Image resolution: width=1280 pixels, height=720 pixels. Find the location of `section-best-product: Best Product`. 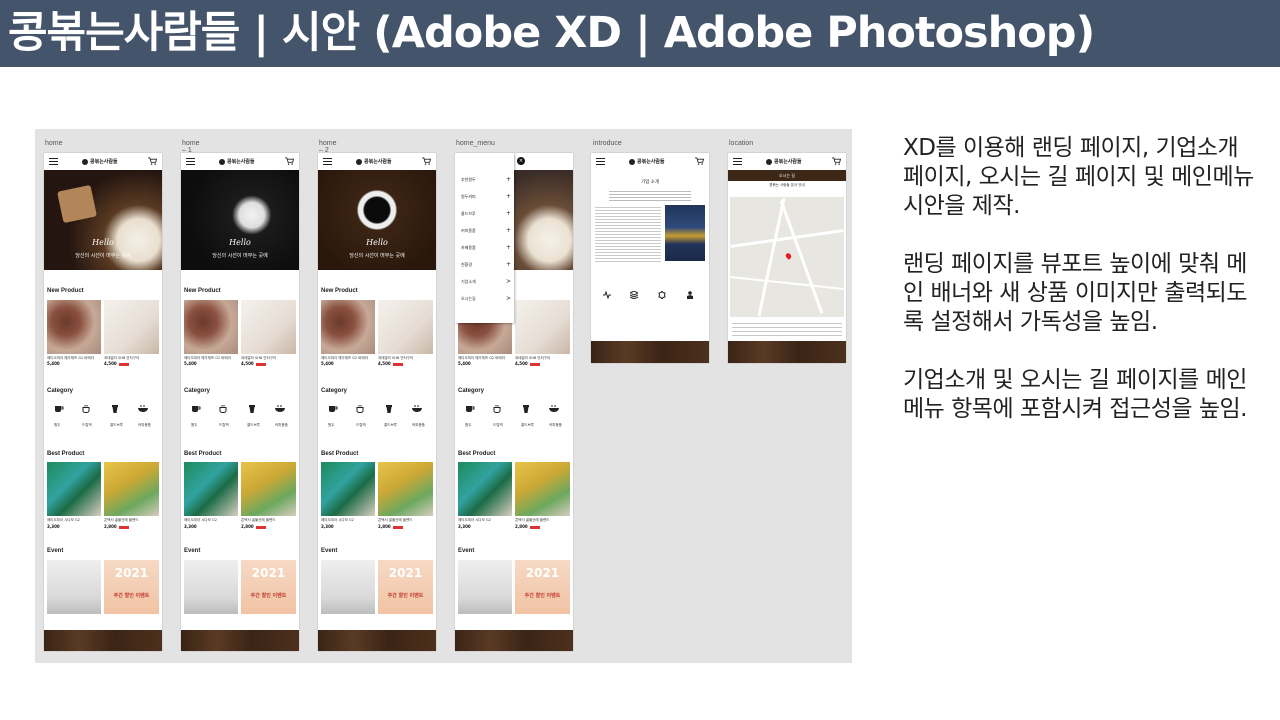

section-best-product: Best Product is located at coordinates (203, 454).